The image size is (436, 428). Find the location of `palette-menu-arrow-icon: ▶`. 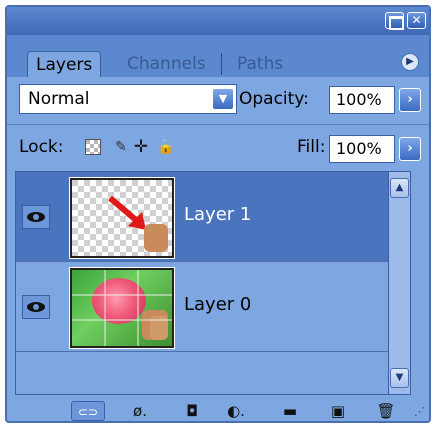

palette-menu-arrow-icon: ▶ is located at coordinates (410, 62).